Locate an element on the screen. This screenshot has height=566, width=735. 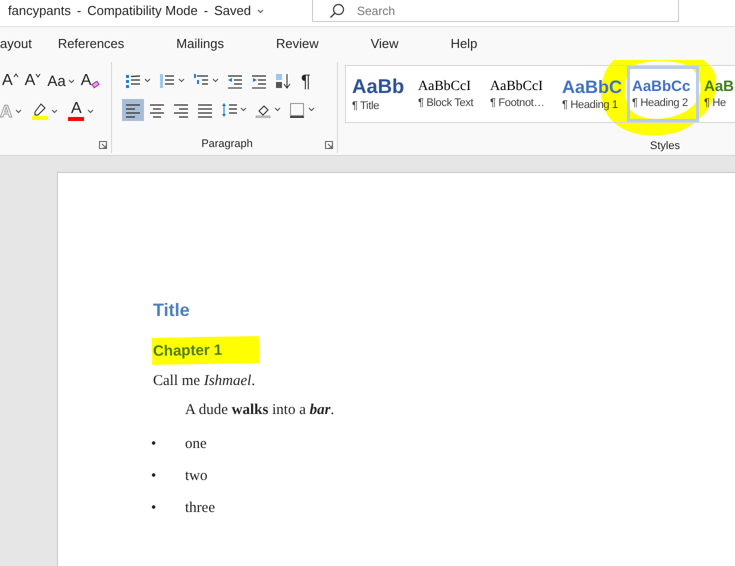
grow-font-button: A is located at coordinates (10, 81).